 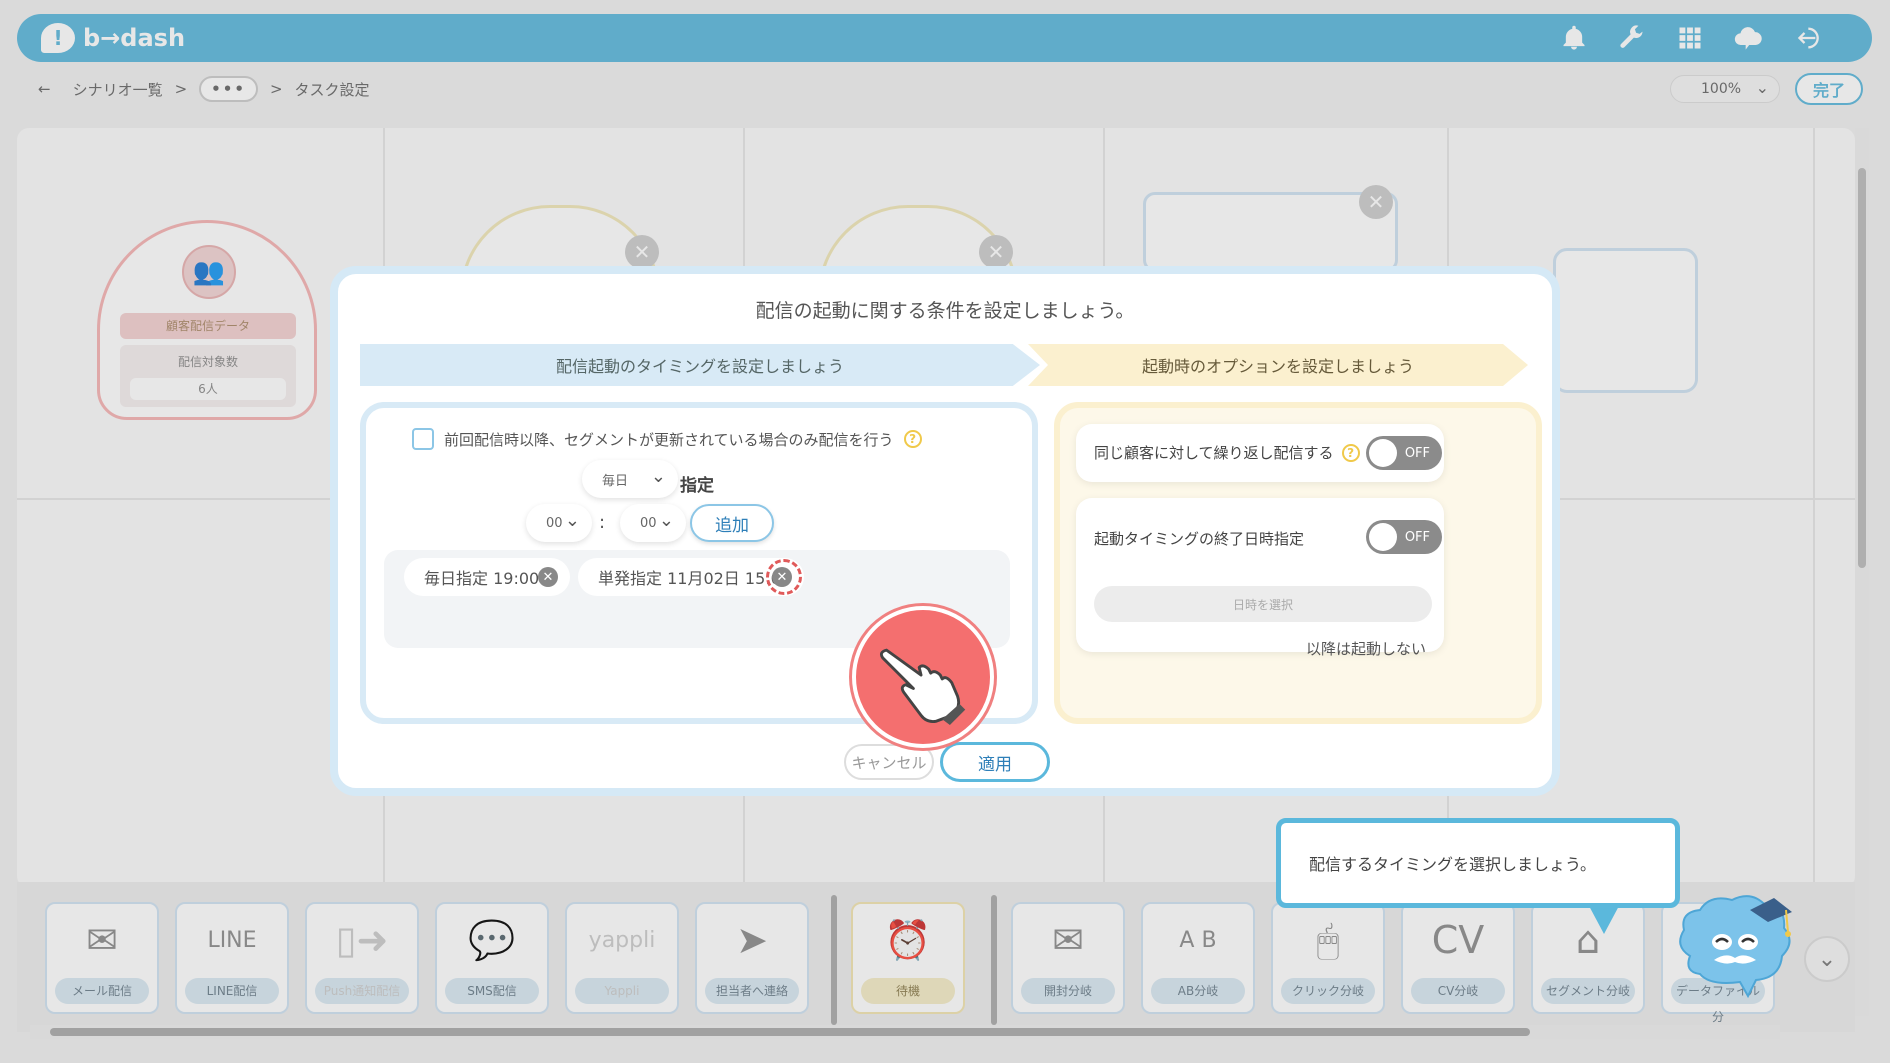 I want to click on tooltip-tail, so click(x=1604, y=919).